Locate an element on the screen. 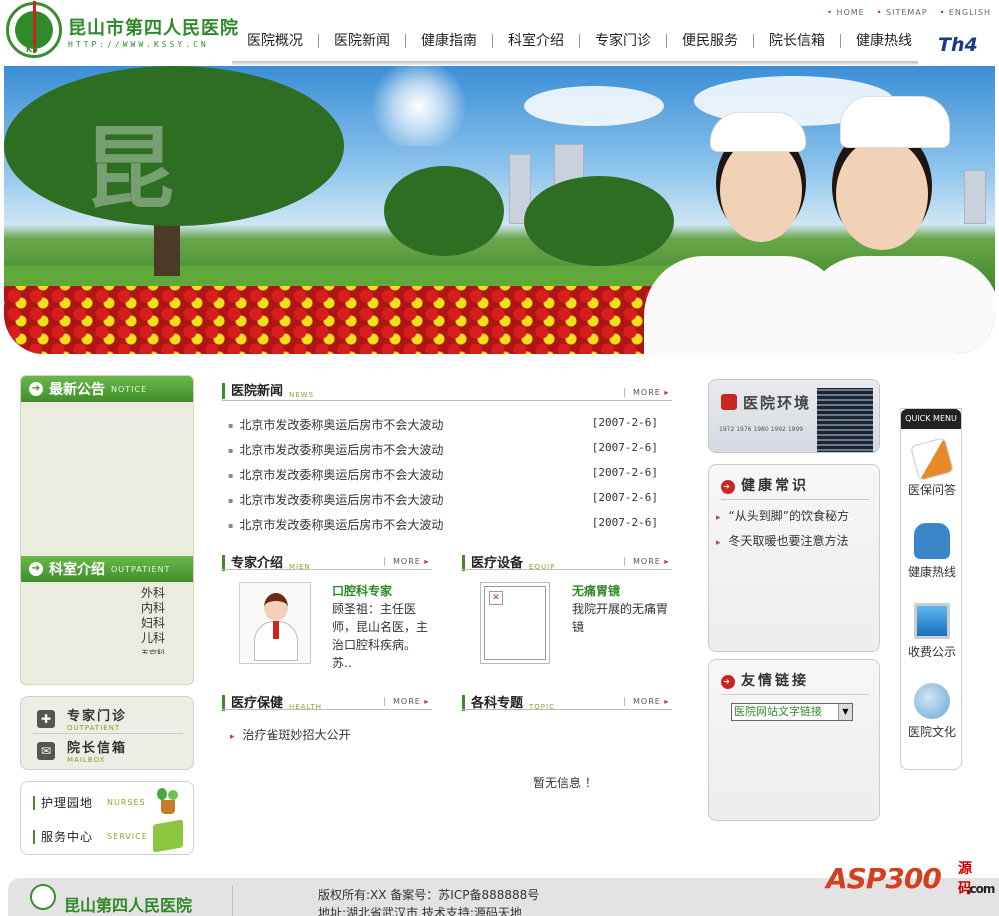 This screenshot has height=916, width=999. environment-years: 1972 1976 1980 1992 1999 is located at coordinates (761, 429).